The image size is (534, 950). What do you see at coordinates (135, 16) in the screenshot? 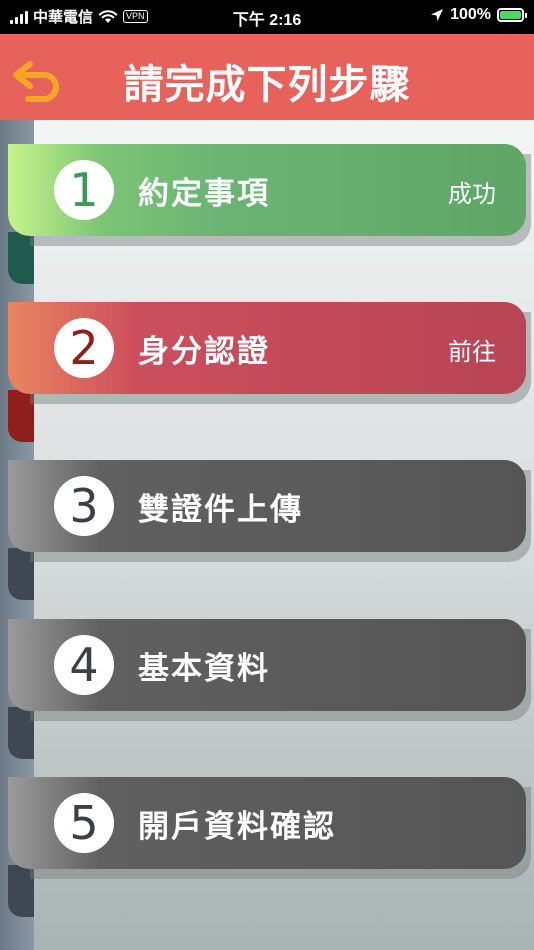
I see `vpn-badge: VPN` at bounding box center [135, 16].